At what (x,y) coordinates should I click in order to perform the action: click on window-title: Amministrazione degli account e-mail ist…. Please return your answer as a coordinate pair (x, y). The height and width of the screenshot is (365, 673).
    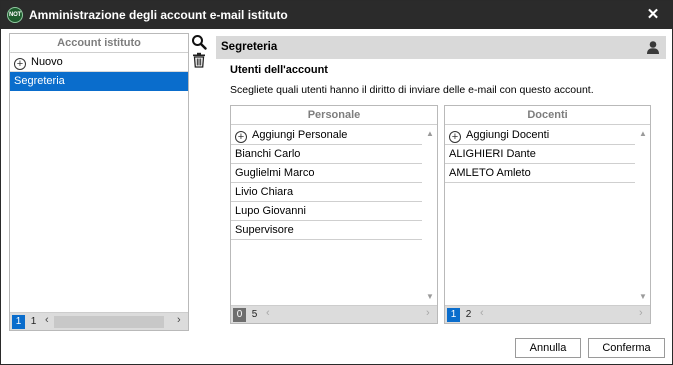
    Looking at the image, I should click on (158, 15).